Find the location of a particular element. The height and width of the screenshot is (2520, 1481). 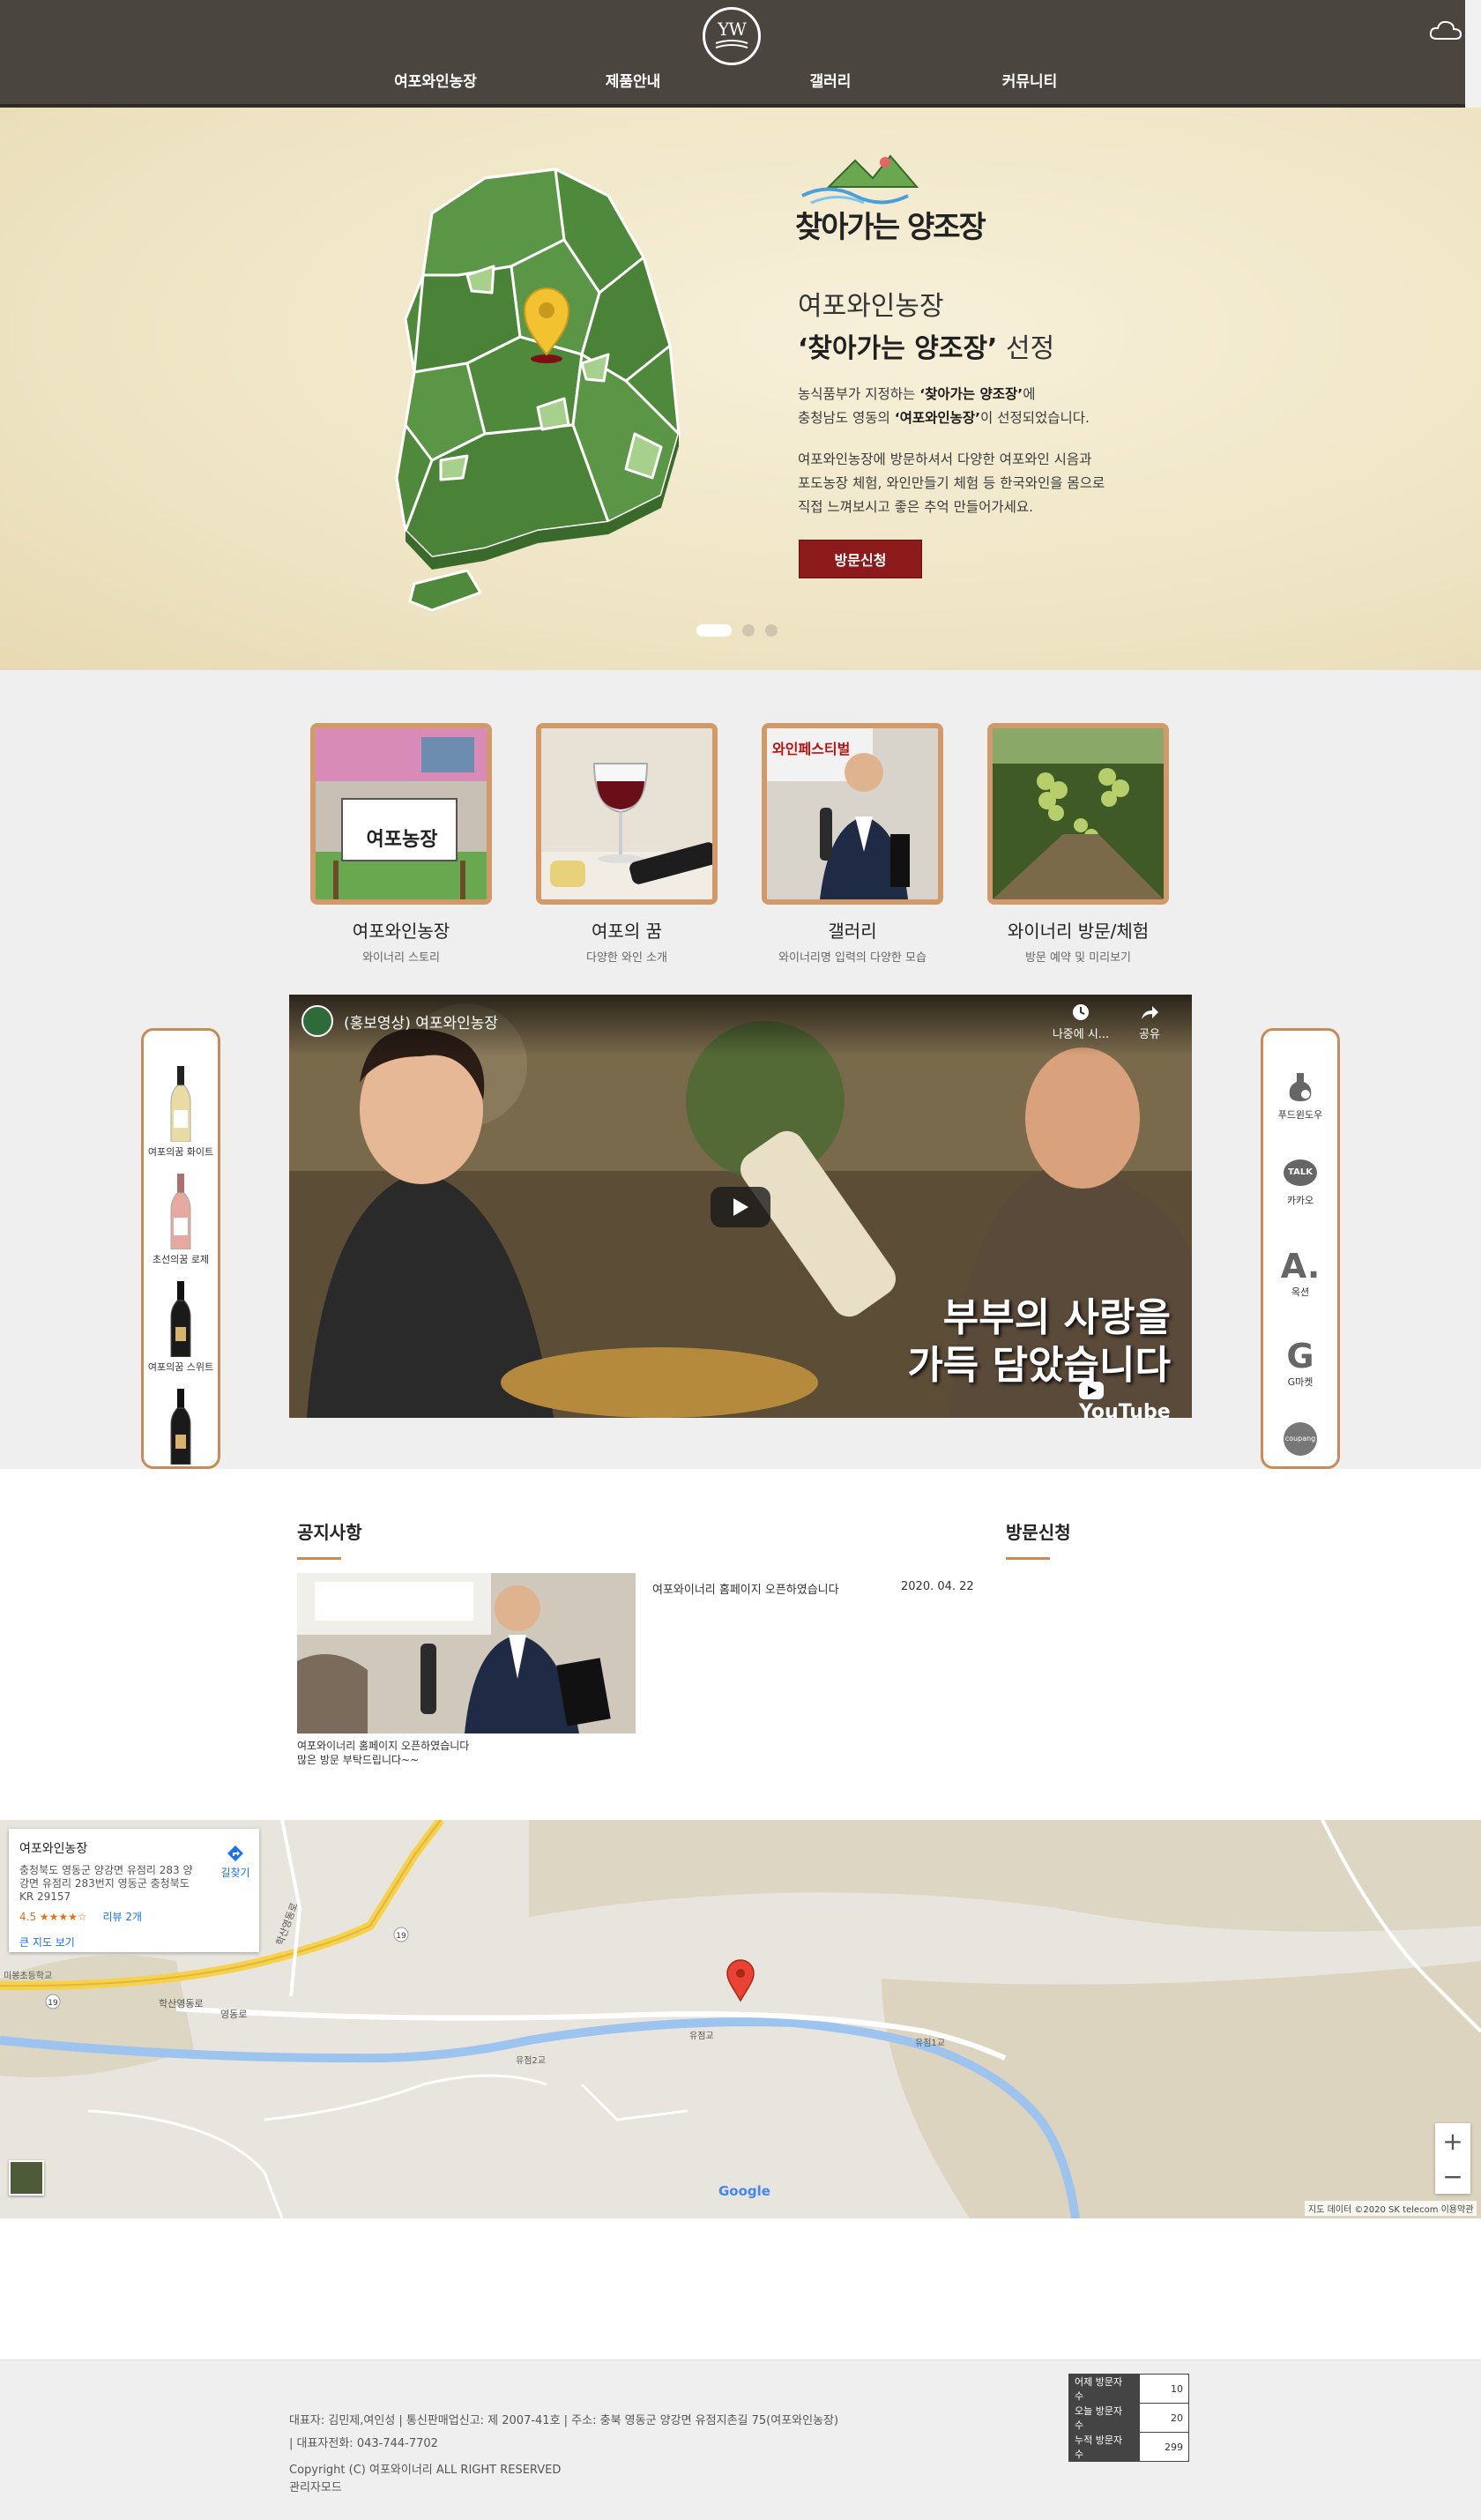

visitor-row-yesterday: 어제 방문자 수 10 is located at coordinates (1128, 2389).